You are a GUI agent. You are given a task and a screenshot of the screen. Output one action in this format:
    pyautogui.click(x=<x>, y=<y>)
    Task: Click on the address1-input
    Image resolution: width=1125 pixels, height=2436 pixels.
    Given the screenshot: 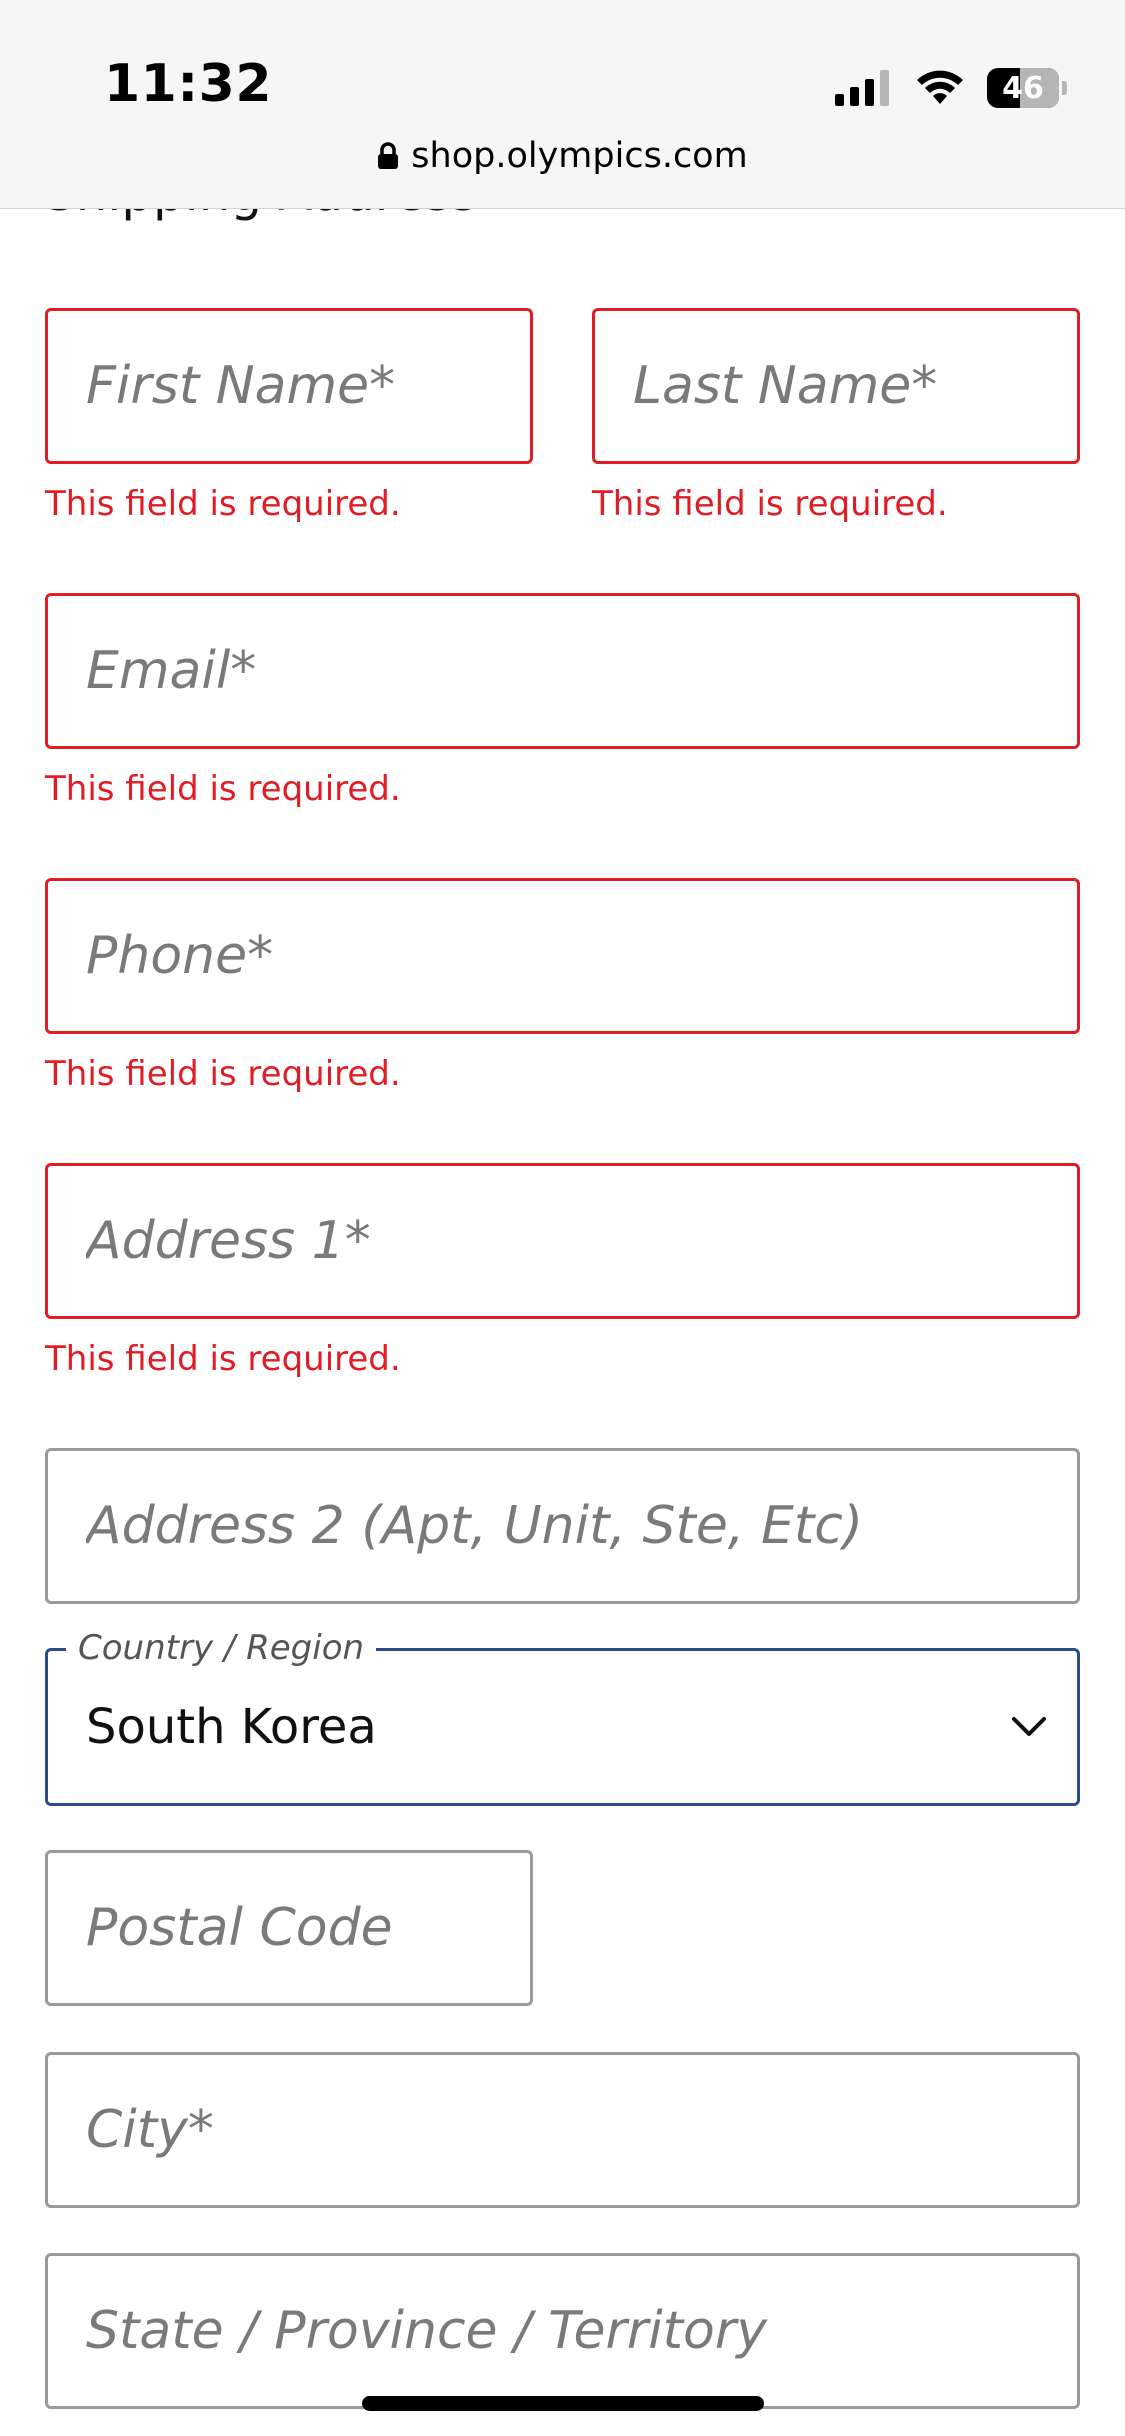 What is the action you would take?
    pyautogui.click(x=581, y=1241)
    